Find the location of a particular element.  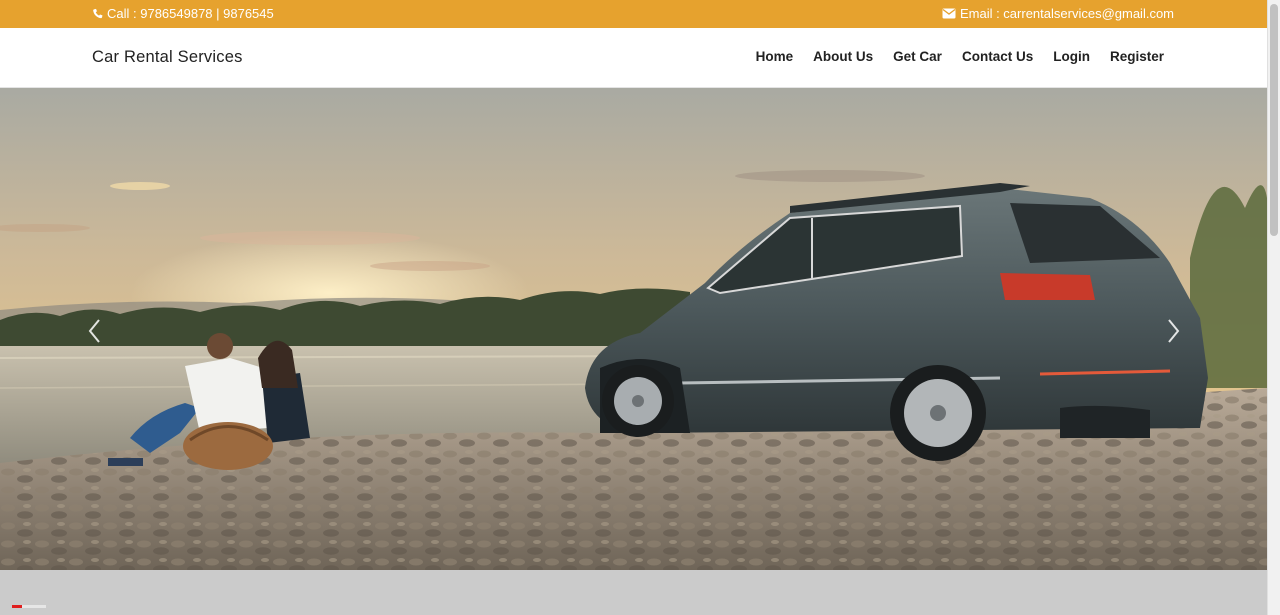

envelope-icon is located at coordinates (949, 13).